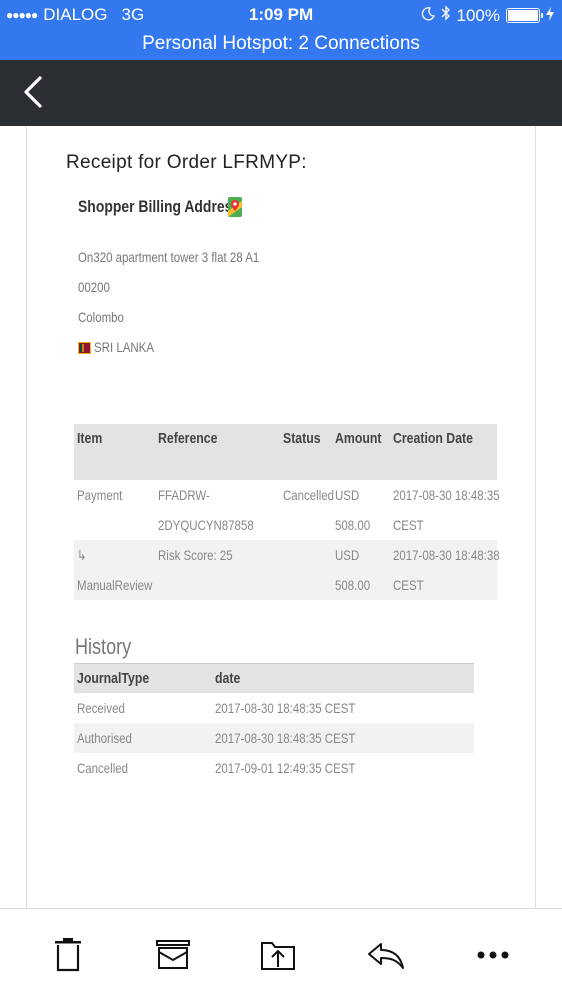 This screenshot has width=562, height=1000. Describe the element at coordinates (235, 207) in the screenshot. I see `maps-icon` at that location.